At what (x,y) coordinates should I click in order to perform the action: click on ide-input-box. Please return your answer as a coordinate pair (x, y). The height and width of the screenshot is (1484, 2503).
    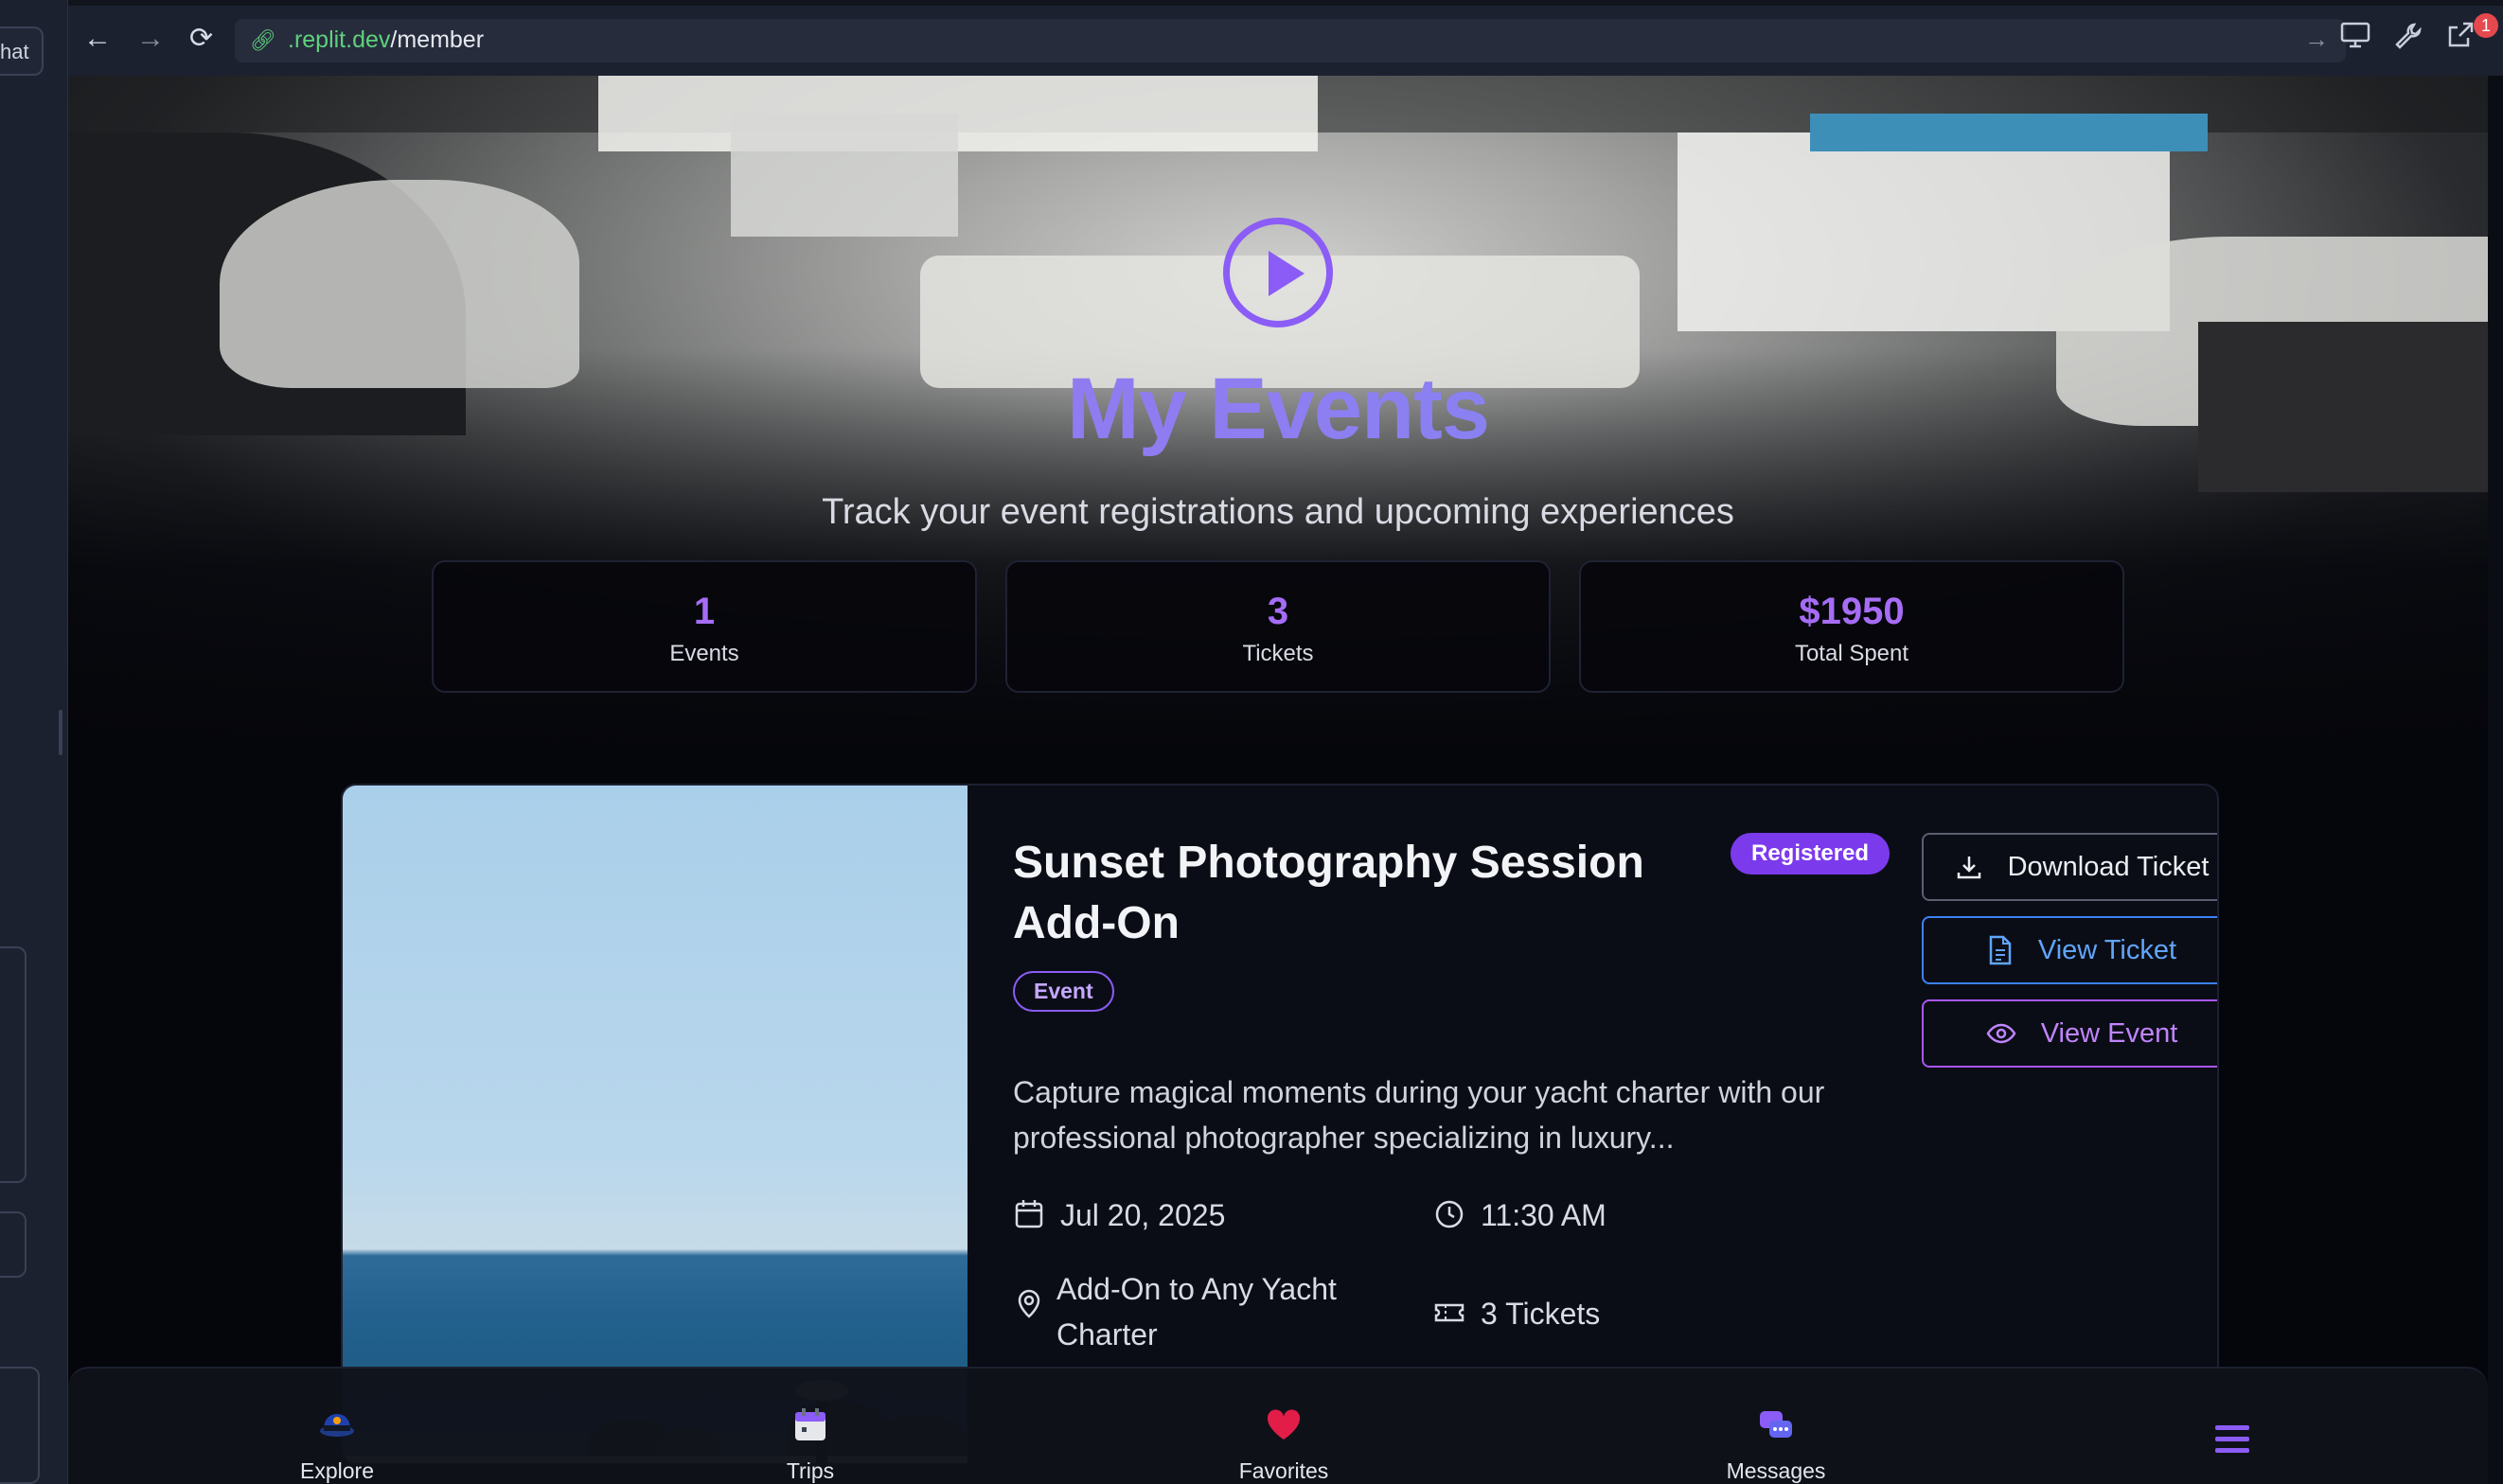
    Looking at the image, I should click on (20, 1425).